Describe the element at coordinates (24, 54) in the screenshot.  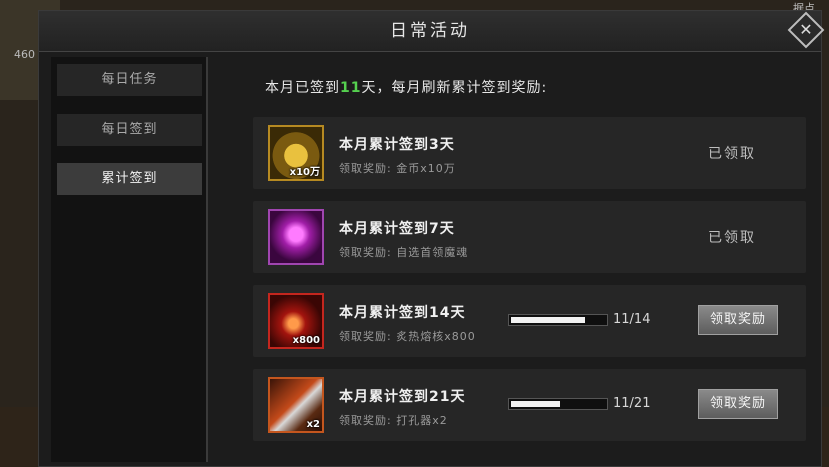
I see `background-value: 460` at that location.